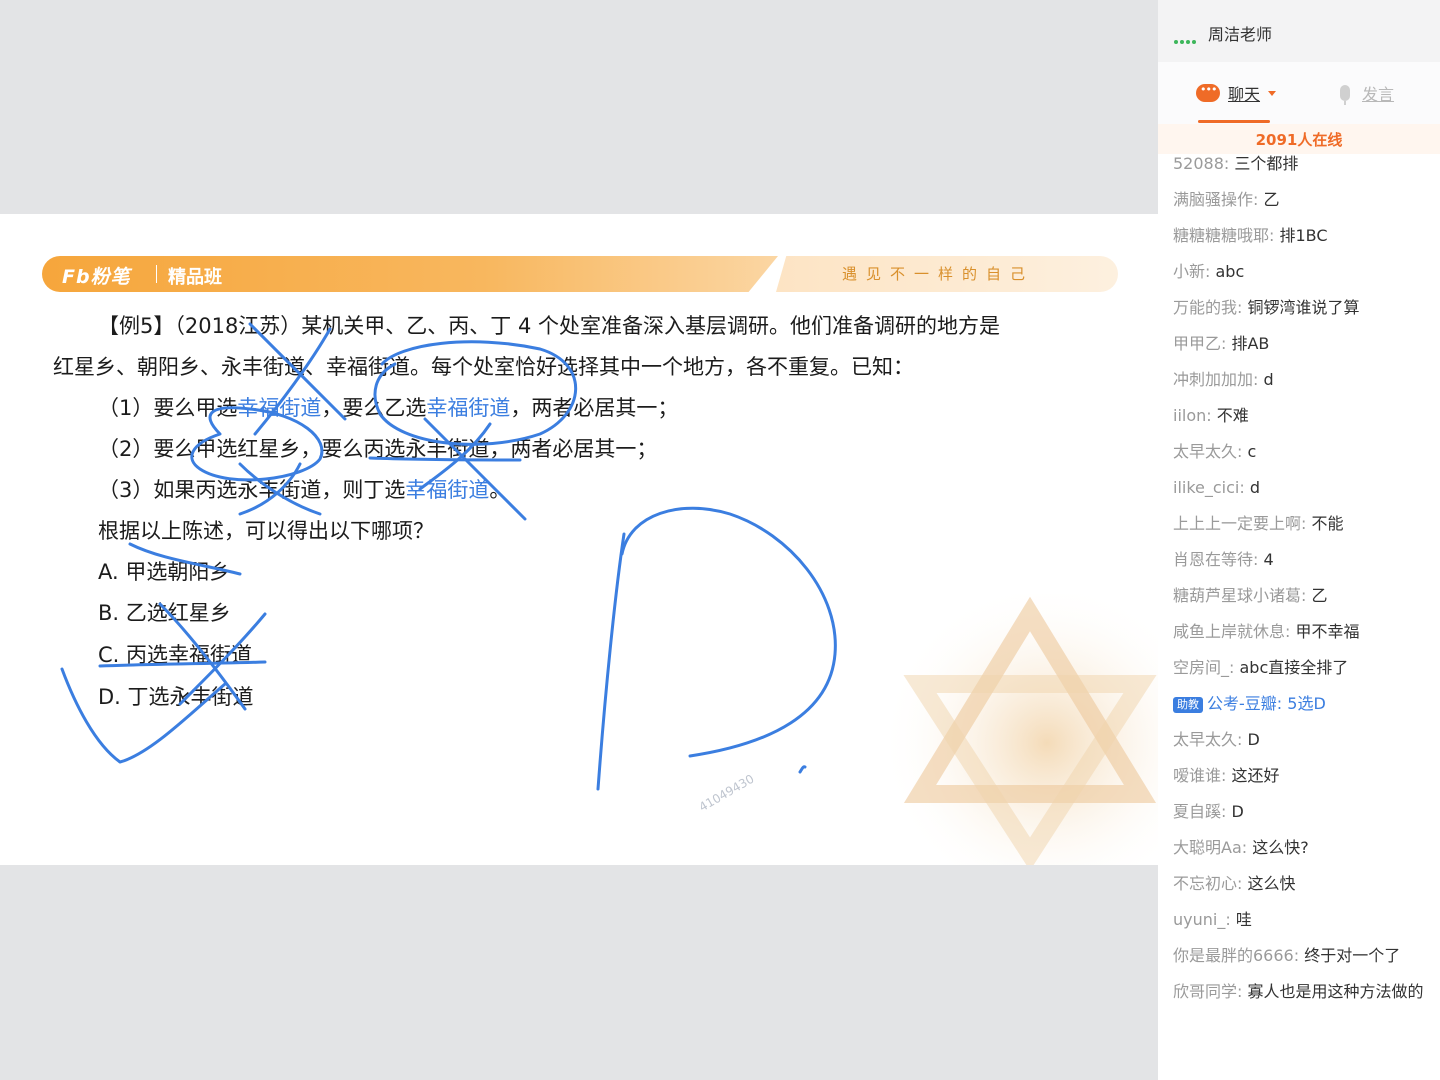 This screenshot has width=1440, height=1080. What do you see at coordinates (1195, 415) in the screenshot?
I see `chat-username: iilon:` at bounding box center [1195, 415].